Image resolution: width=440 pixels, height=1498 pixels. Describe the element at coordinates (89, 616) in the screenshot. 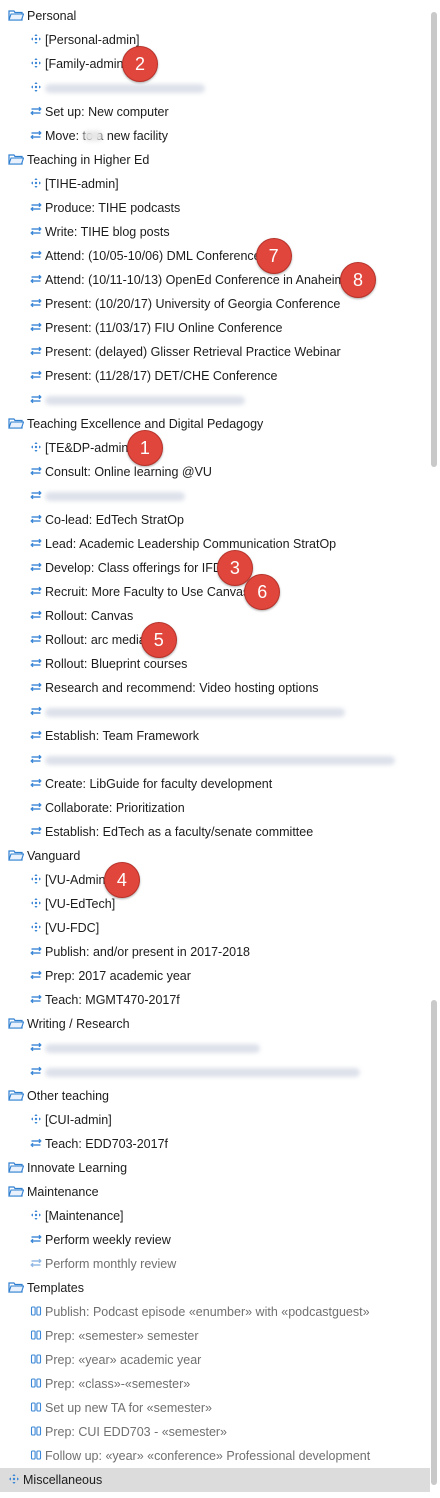

I see `item-label: Rollout: Canvas` at that location.